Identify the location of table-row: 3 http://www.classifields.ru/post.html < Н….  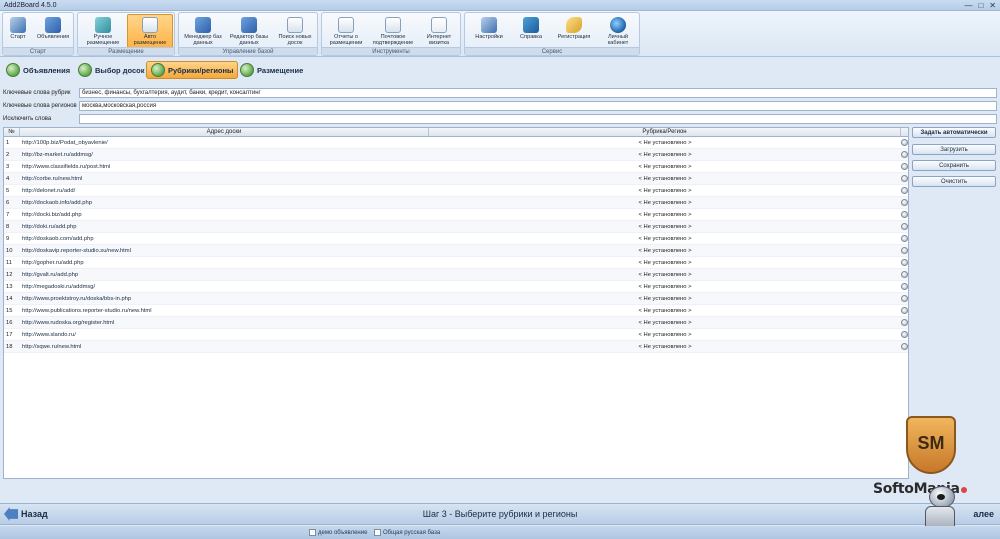
(456, 167).